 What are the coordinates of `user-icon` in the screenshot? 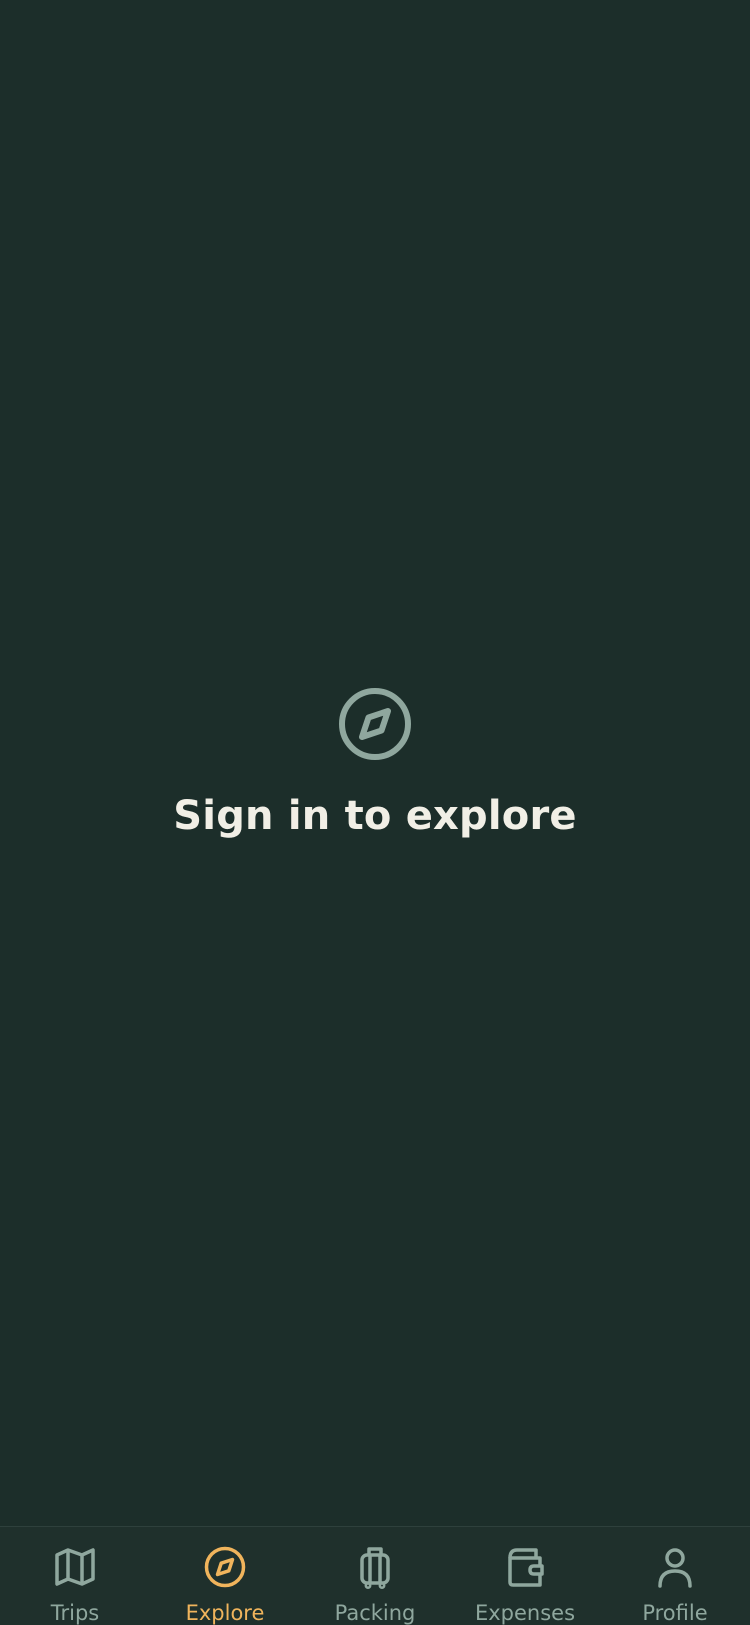 It's located at (675, 1568).